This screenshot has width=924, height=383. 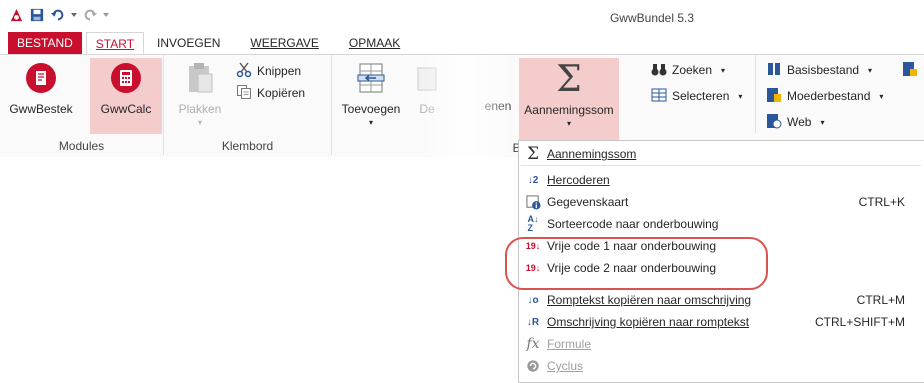 What do you see at coordinates (82, 105) in the screenshot?
I see `group-modules: GwwBestek GwwCalc Modules` at bounding box center [82, 105].